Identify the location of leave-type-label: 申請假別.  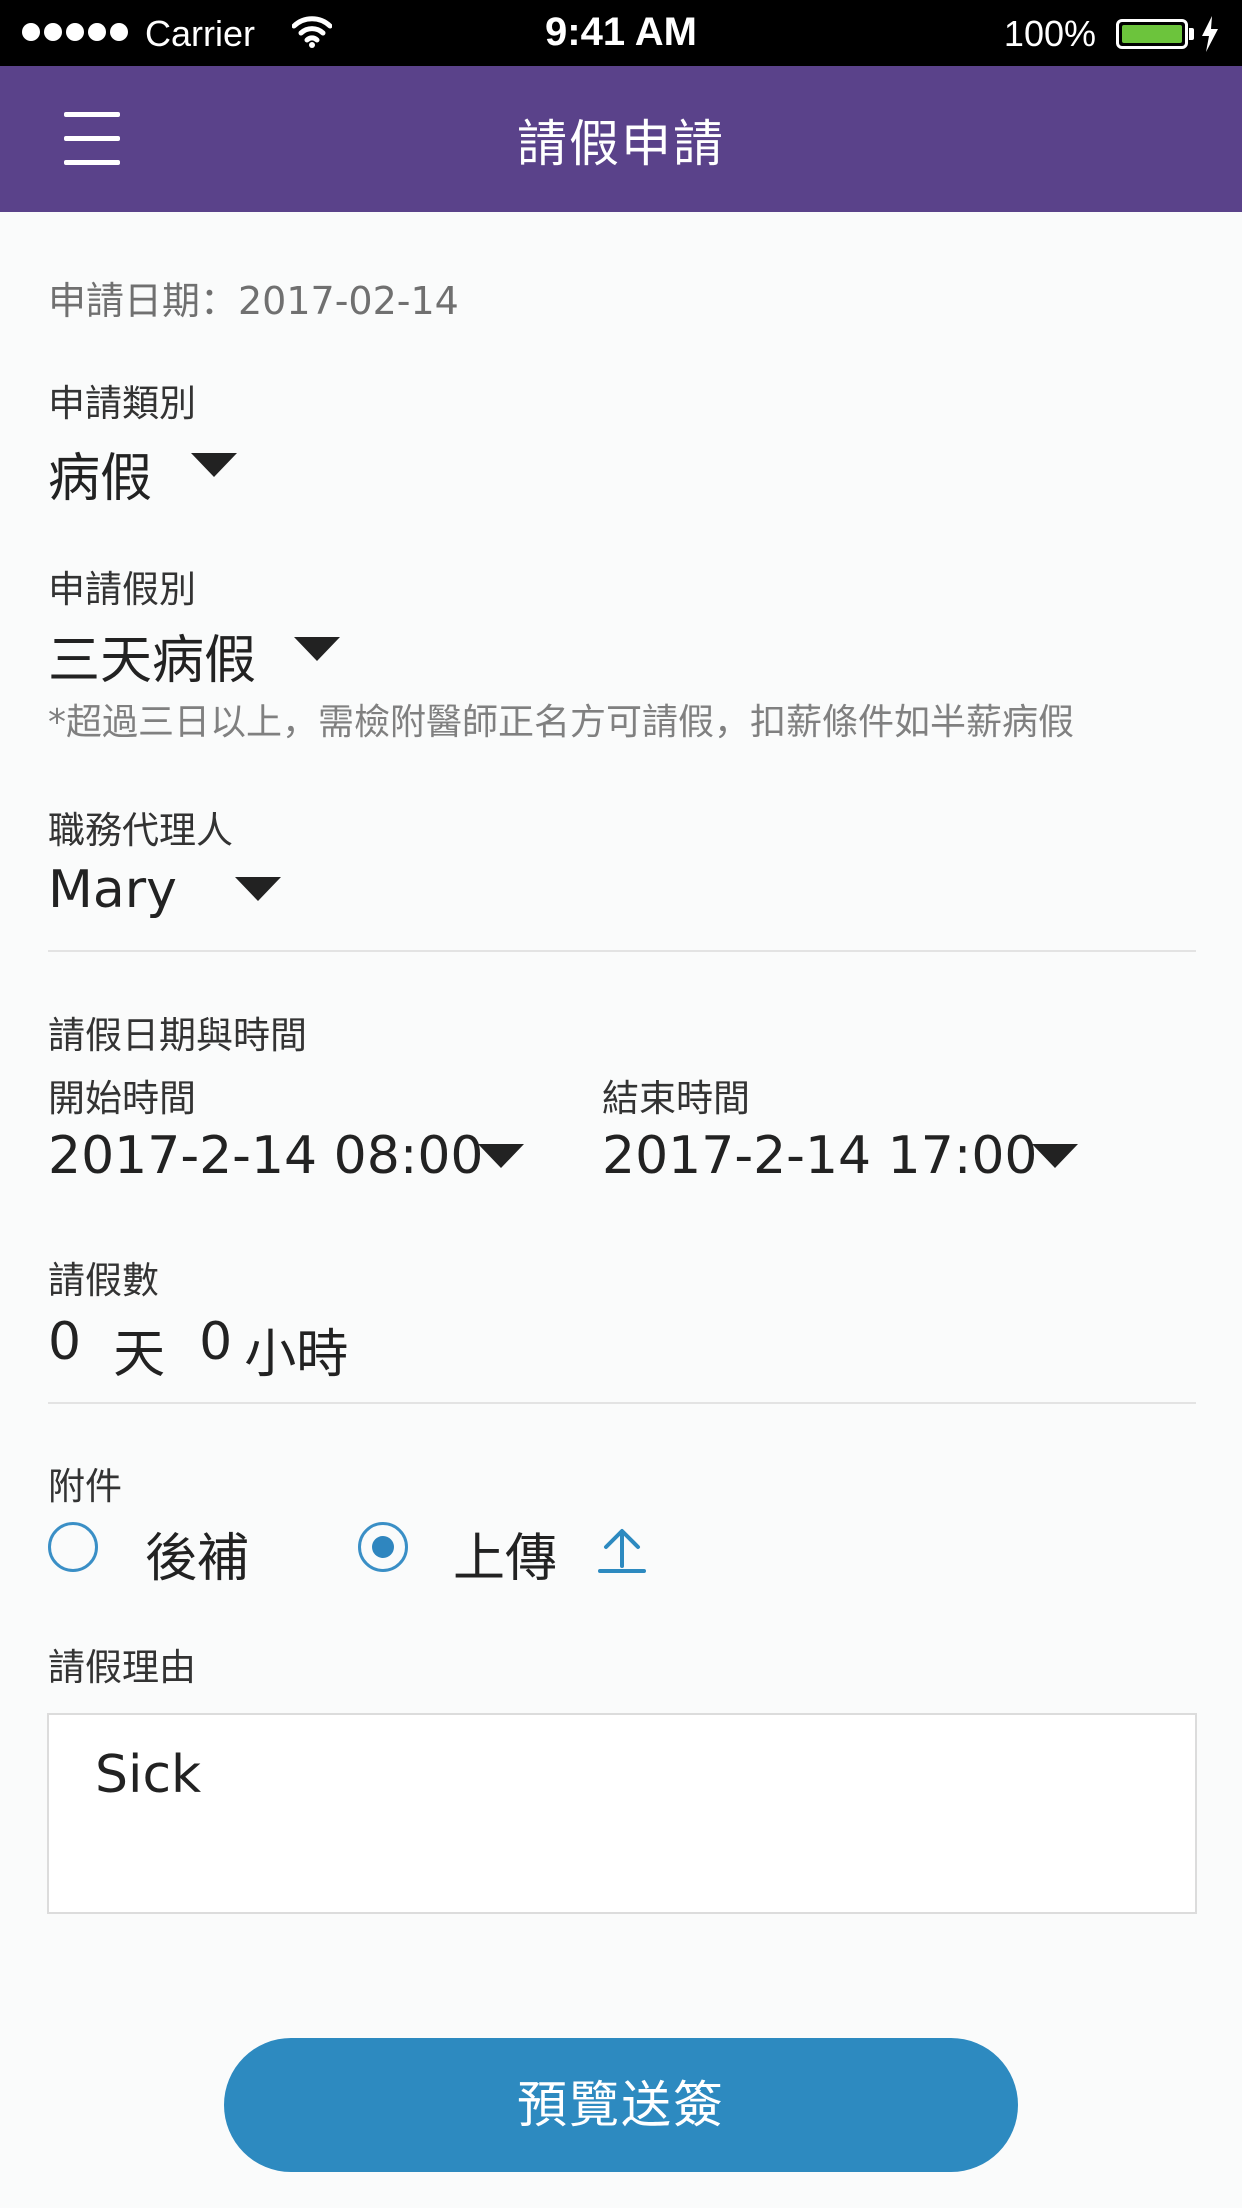
(122, 589).